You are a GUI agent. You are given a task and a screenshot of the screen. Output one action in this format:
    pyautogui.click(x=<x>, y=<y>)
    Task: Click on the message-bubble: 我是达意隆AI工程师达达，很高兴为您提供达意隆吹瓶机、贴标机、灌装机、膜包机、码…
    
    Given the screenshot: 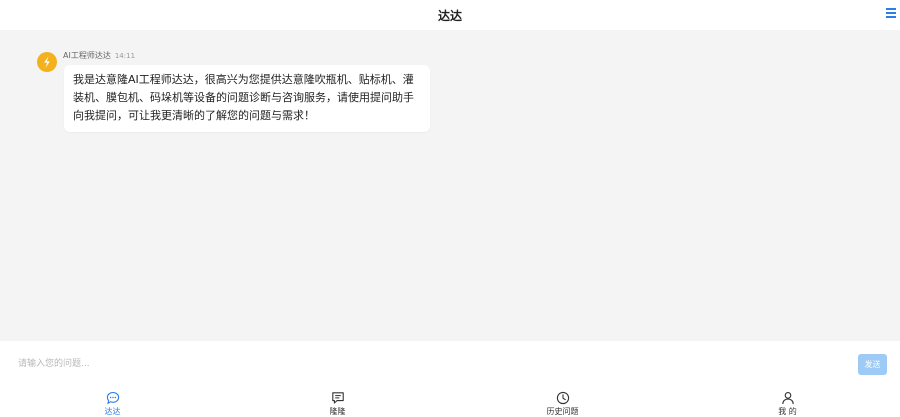 What is the action you would take?
    pyautogui.click(x=247, y=98)
    